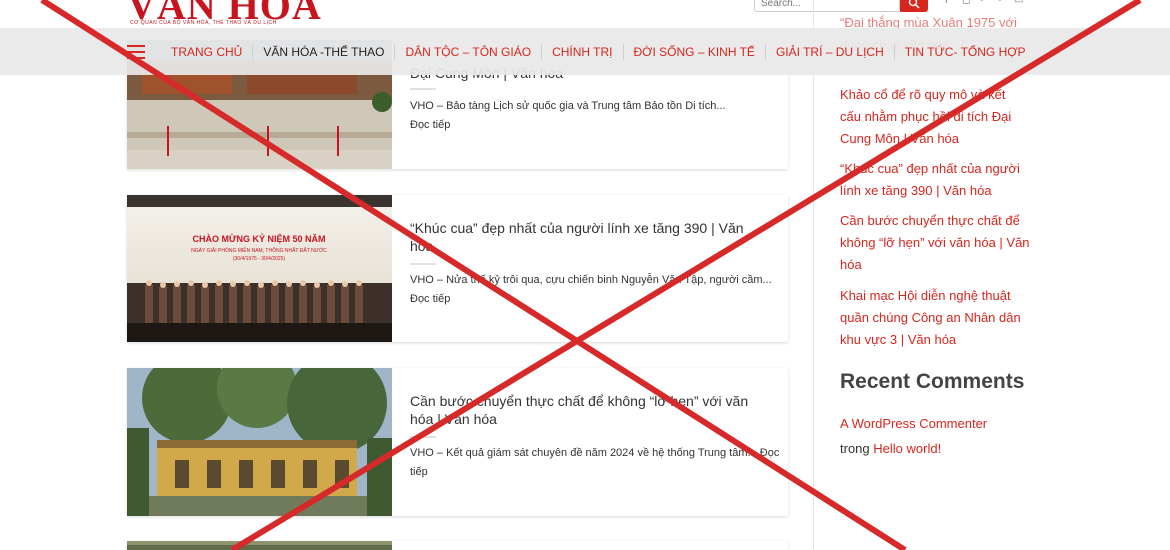 The height and width of the screenshot is (550, 1170). I want to click on nav-giai-tri-du-lich: GIẢI TRÍ – DU LỊCH, so click(829, 51).